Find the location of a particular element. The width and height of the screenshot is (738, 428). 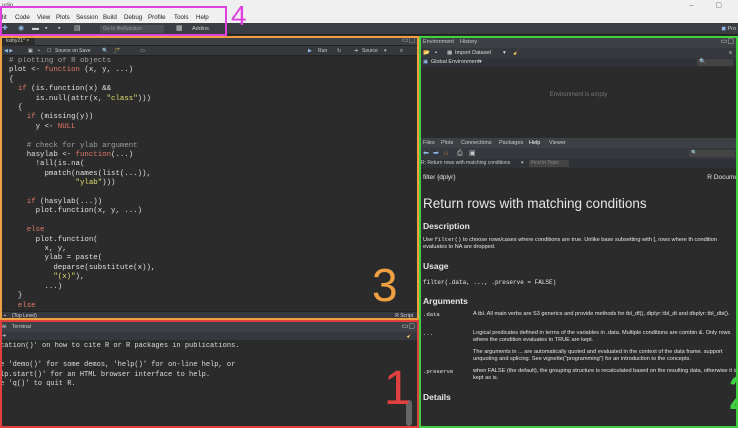

find-in-topic-input: Find in Topic is located at coordinates (549, 163).